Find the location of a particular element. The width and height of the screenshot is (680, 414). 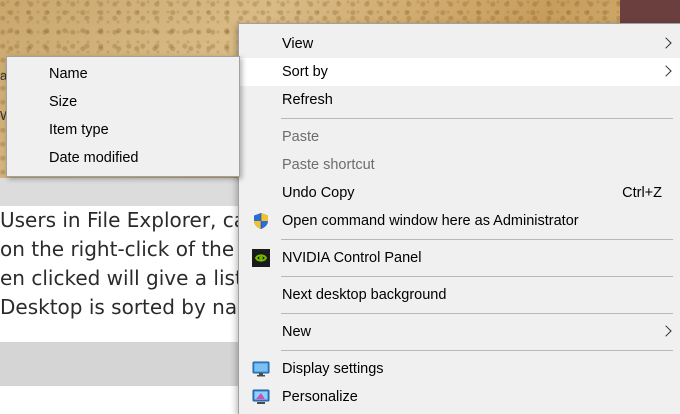

menu-item-view: View is located at coordinates (459, 44).